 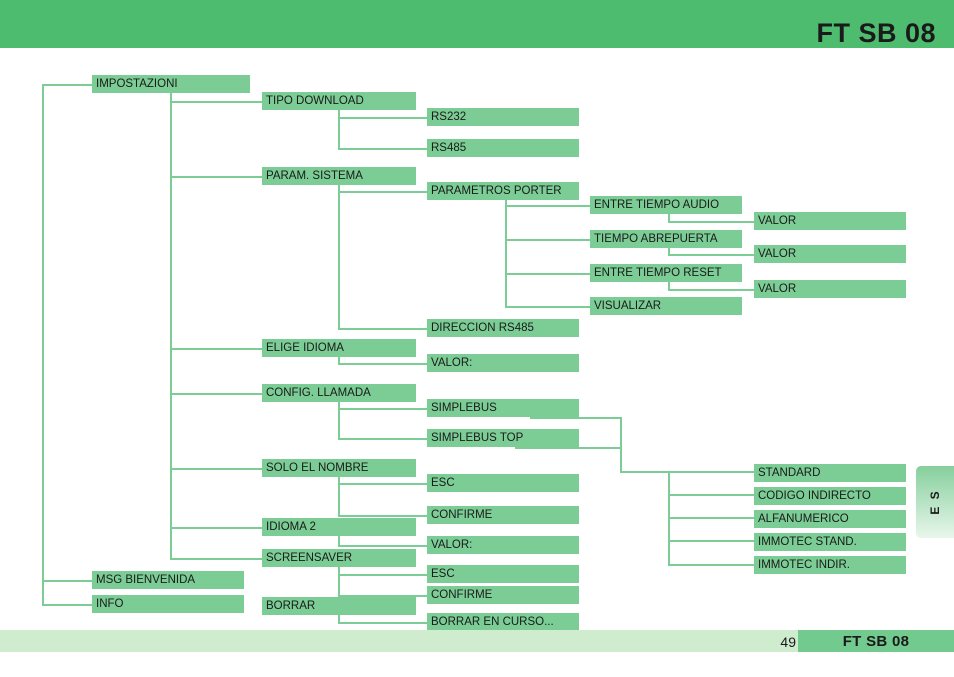 What do you see at coordinates (339, 527) in the screenshot?
I see `tree-node-idioma-2: IDIOMA 2` at bounding box center [339, 527].